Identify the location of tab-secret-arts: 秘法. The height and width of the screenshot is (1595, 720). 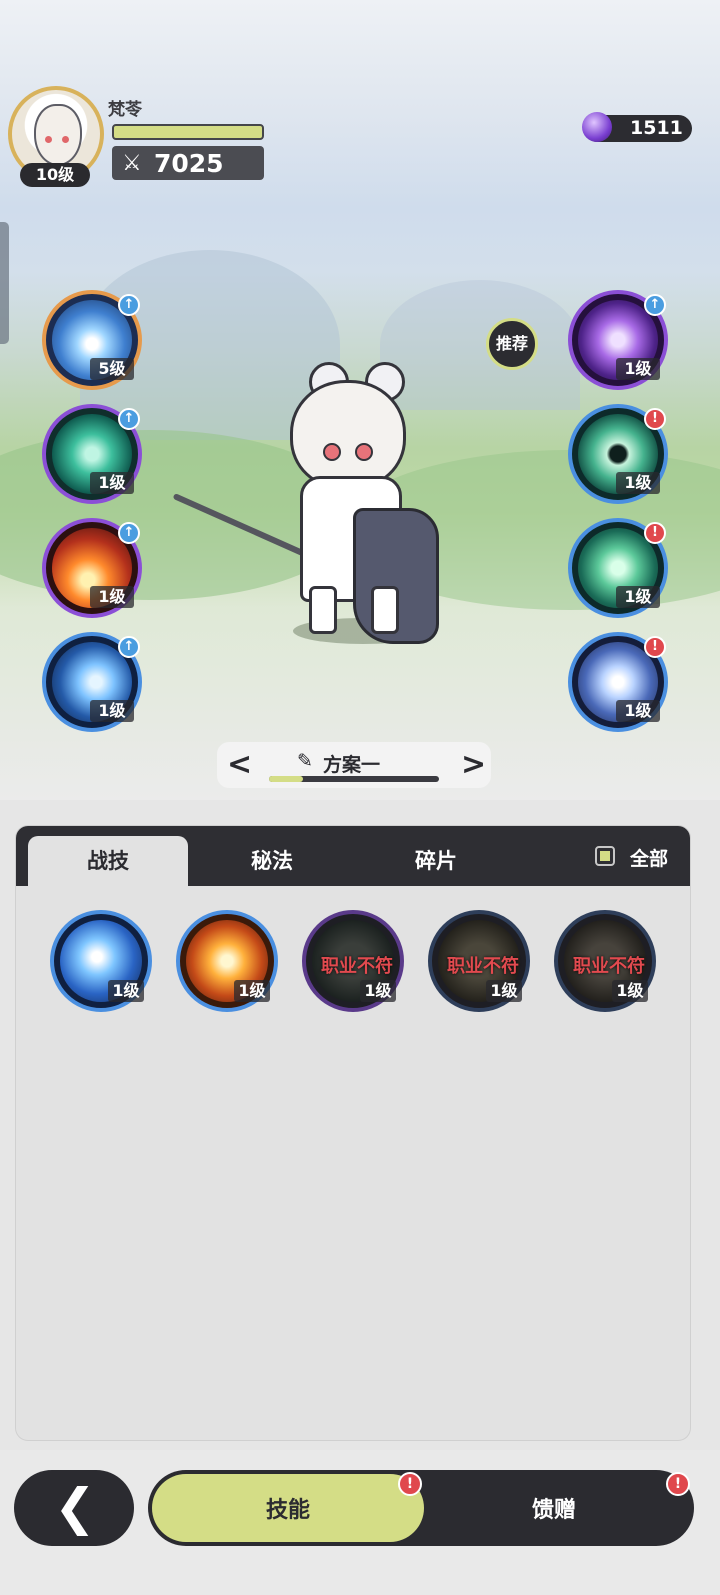
(272, 861).